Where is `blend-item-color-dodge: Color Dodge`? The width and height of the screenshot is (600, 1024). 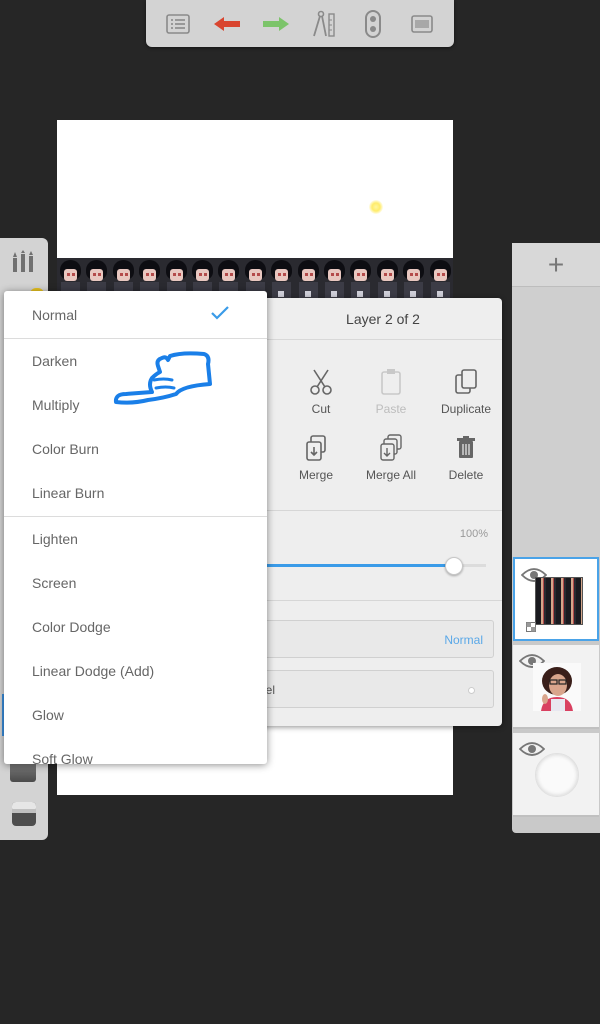 blend-item-color-dodge: Color Dodge is located at coordinates (135, 627).